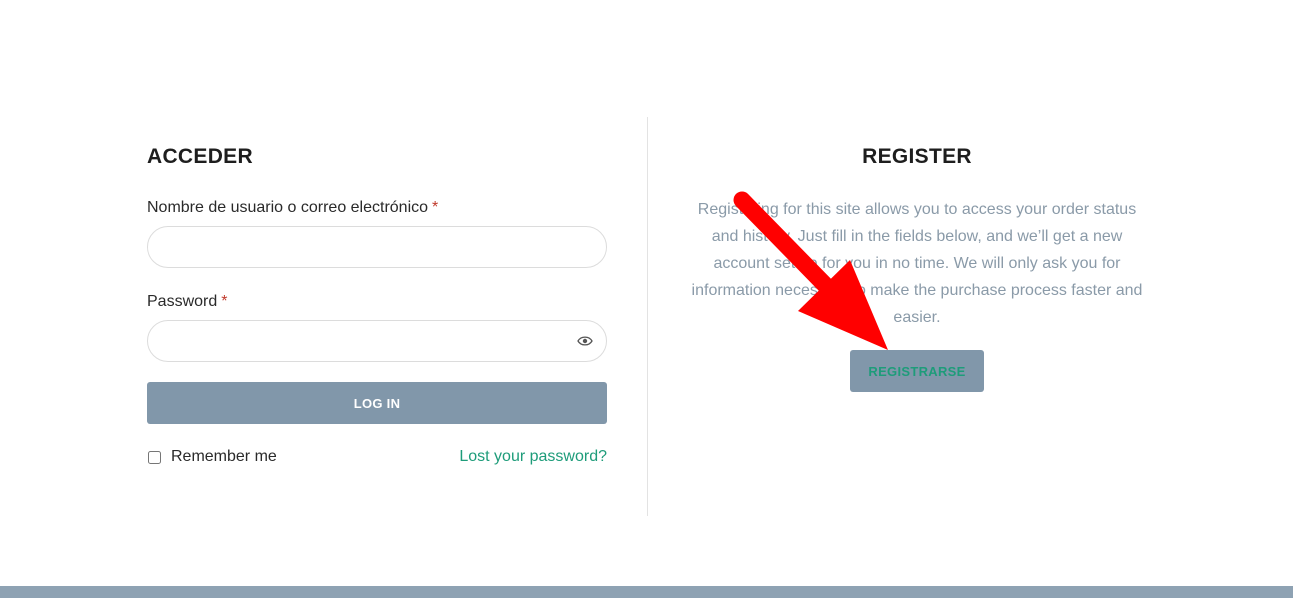  I want to click on remember-me: Remember me, so click(212, 457).